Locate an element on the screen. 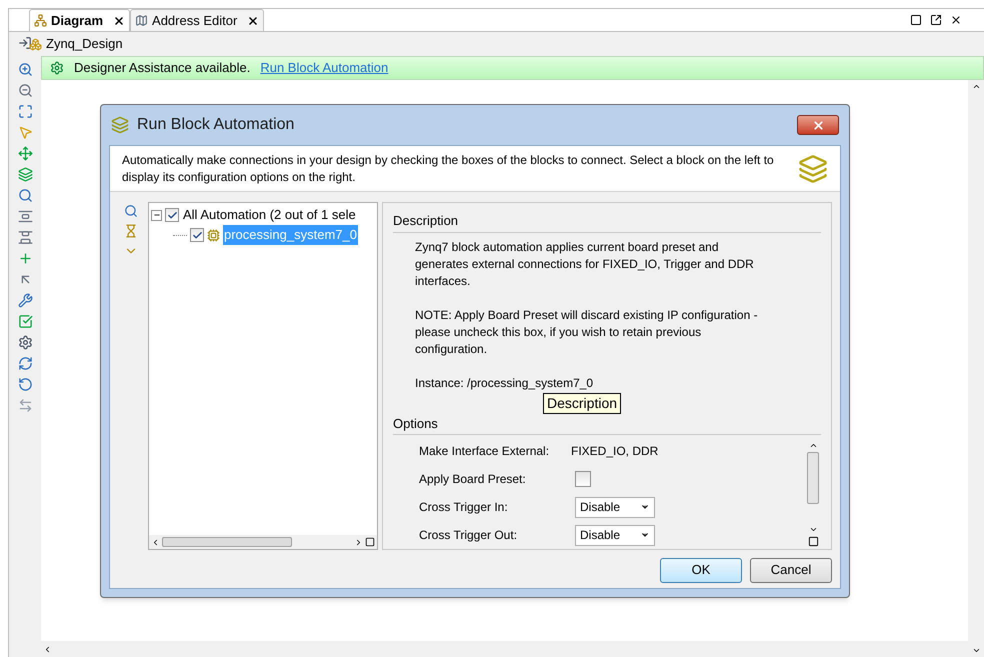 The image size is (984, 657). description-text: Zynq7 block automation applies current board preset and generates external connections for FIXED_IO, Trigger and DDR interfaces. is located at coordinates (585, 264).